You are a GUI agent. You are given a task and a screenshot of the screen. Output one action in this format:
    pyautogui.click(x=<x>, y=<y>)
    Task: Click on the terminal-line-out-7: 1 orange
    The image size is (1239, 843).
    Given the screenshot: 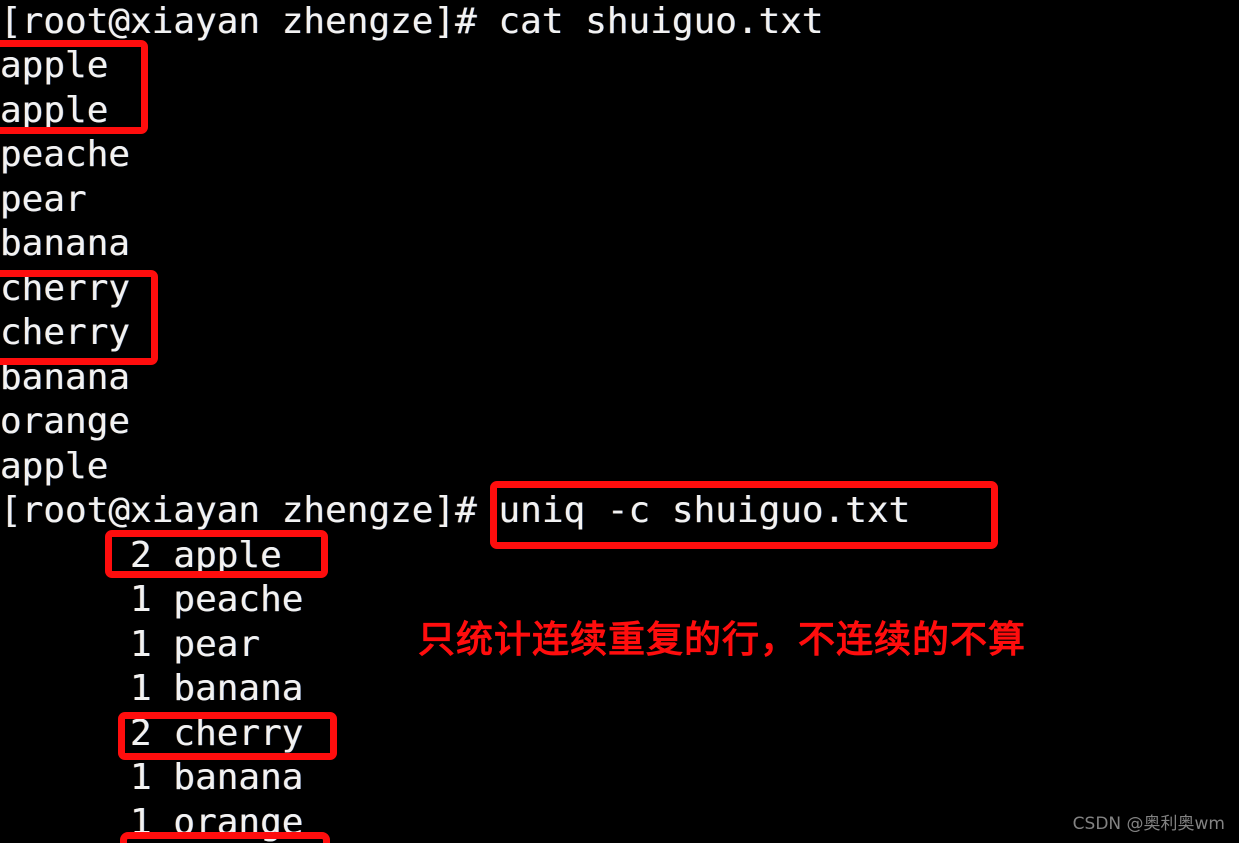 What is the action you would take?
    pyautogui.click(x=152, y=822)
    